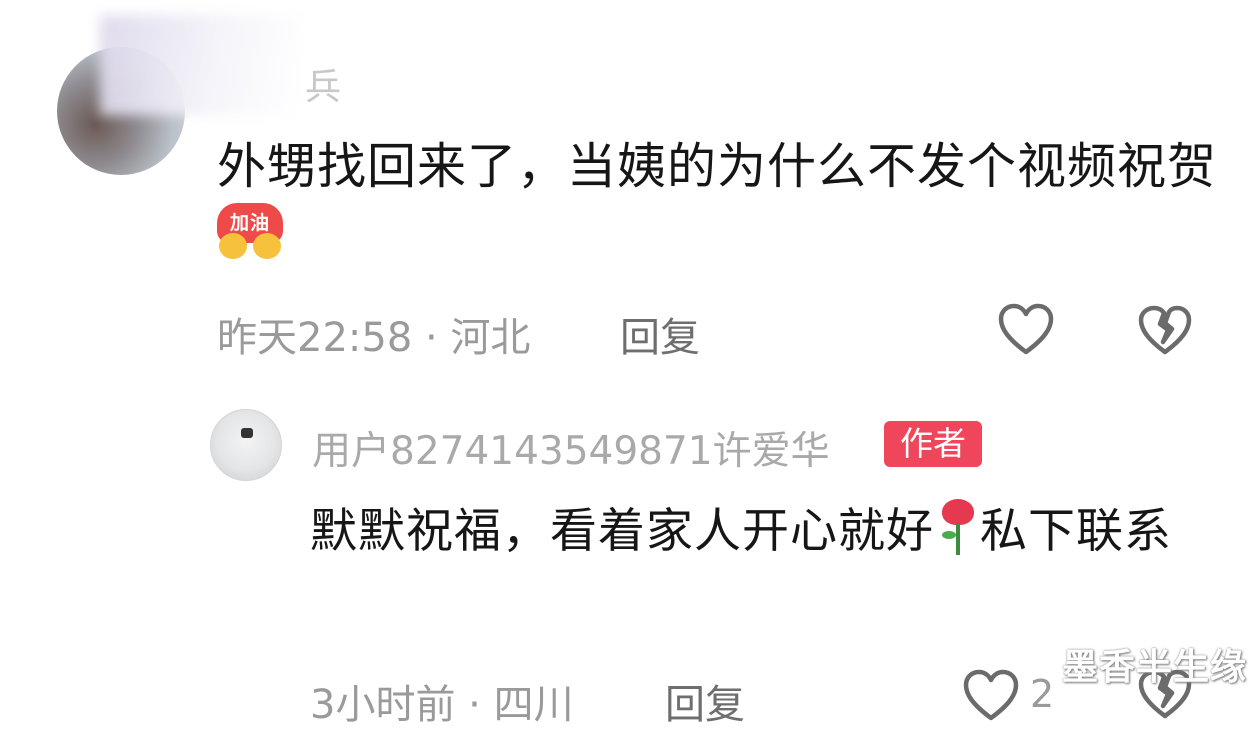 This screenshot has width=1260, height=730. What do you see at coordinates (571, 448) in the screenshot?
I see `author-username: 用户8274143549871许爱华` at bounding box center [571, 448].